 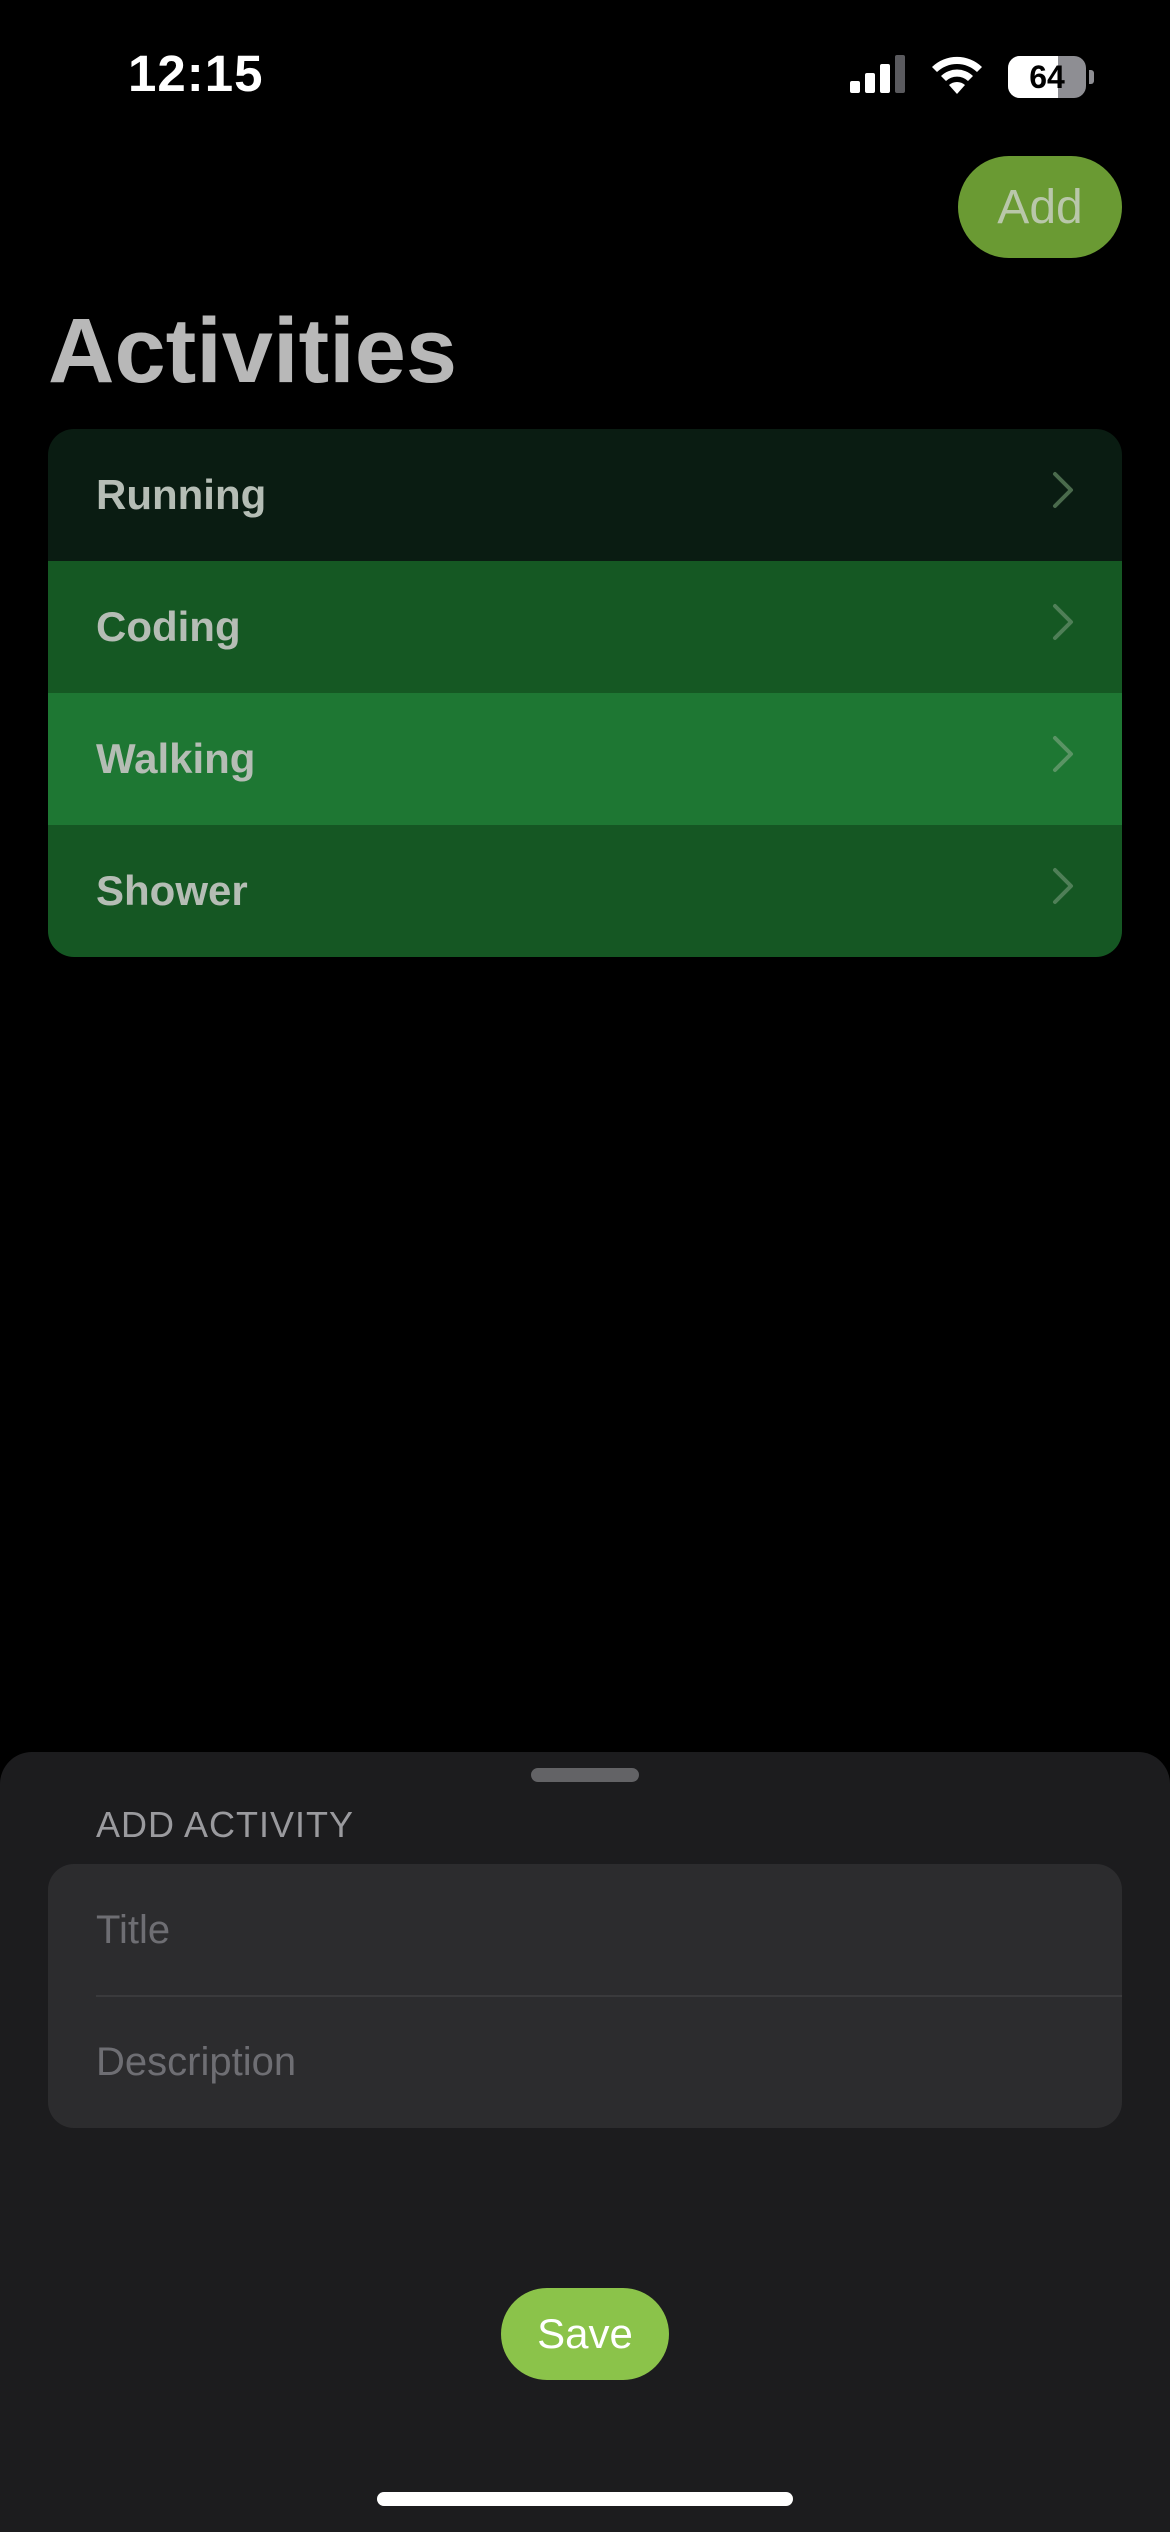 I want to click on add-button: Add, so click(x=1040, y=207).